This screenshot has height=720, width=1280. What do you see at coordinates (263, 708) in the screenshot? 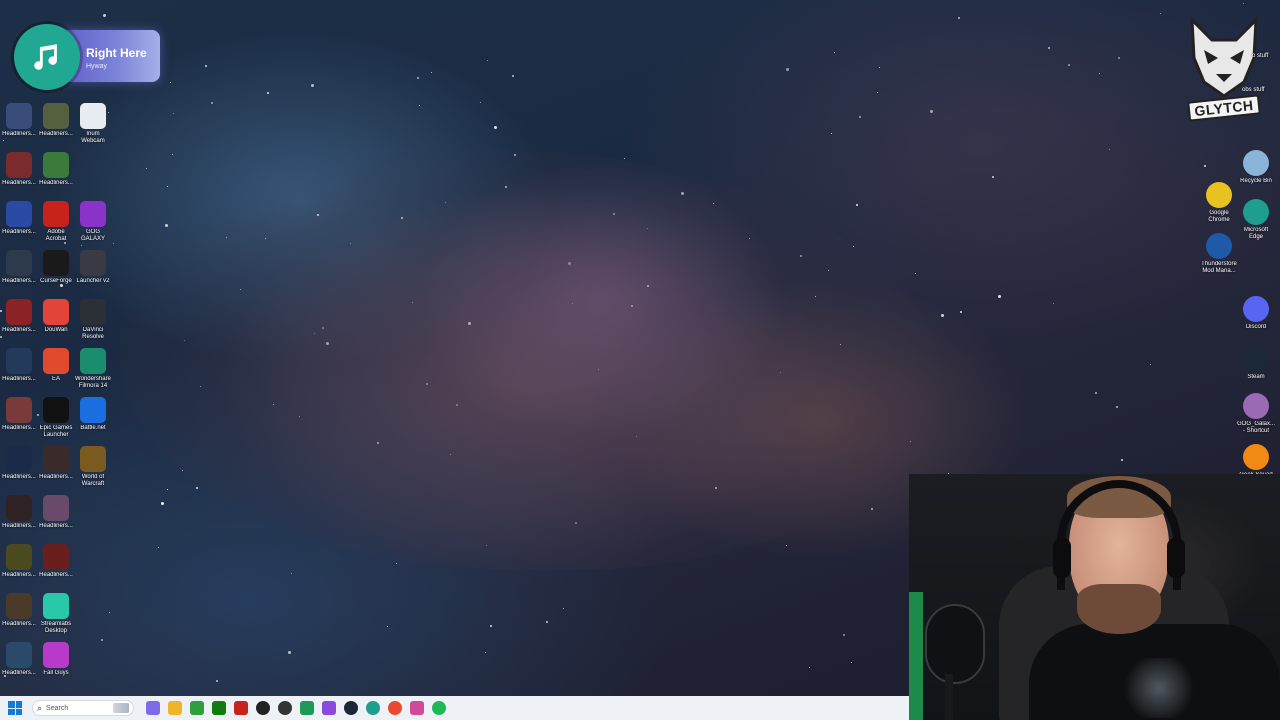
I see `taskbar-capture-icon` at bounding box center [263, 708].